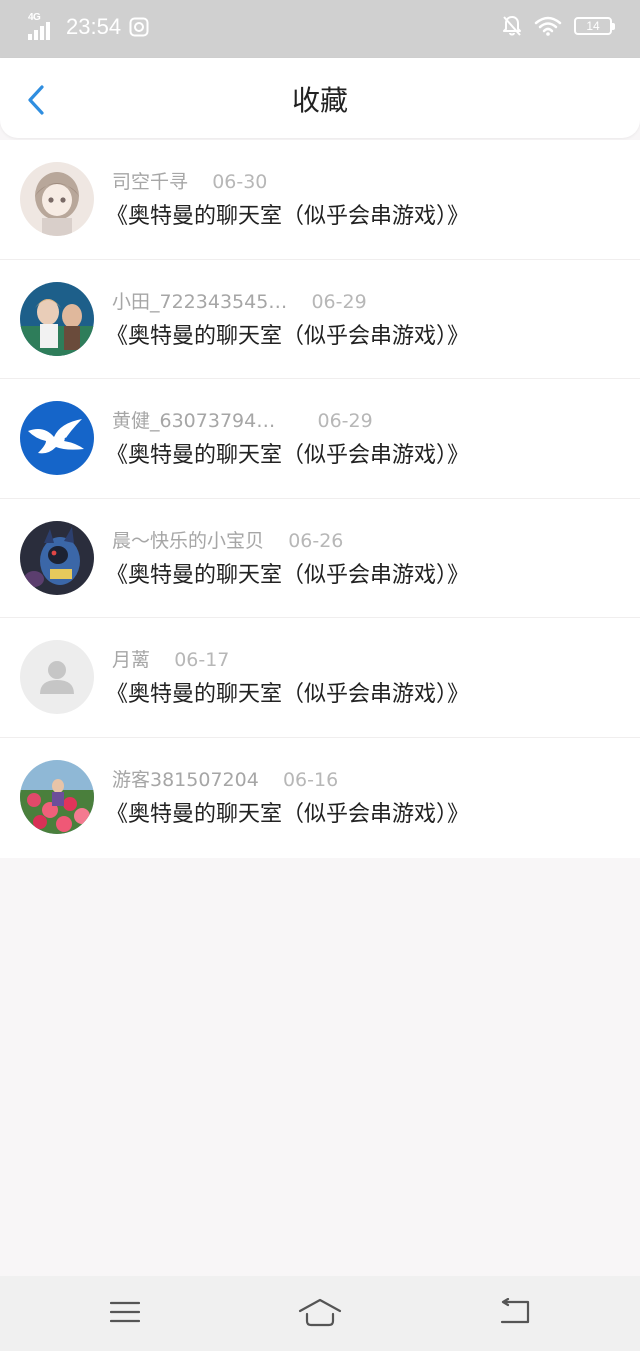 This screenshot has height=1351, width=640. I want to click on wifi-icon, so click(548, 26).